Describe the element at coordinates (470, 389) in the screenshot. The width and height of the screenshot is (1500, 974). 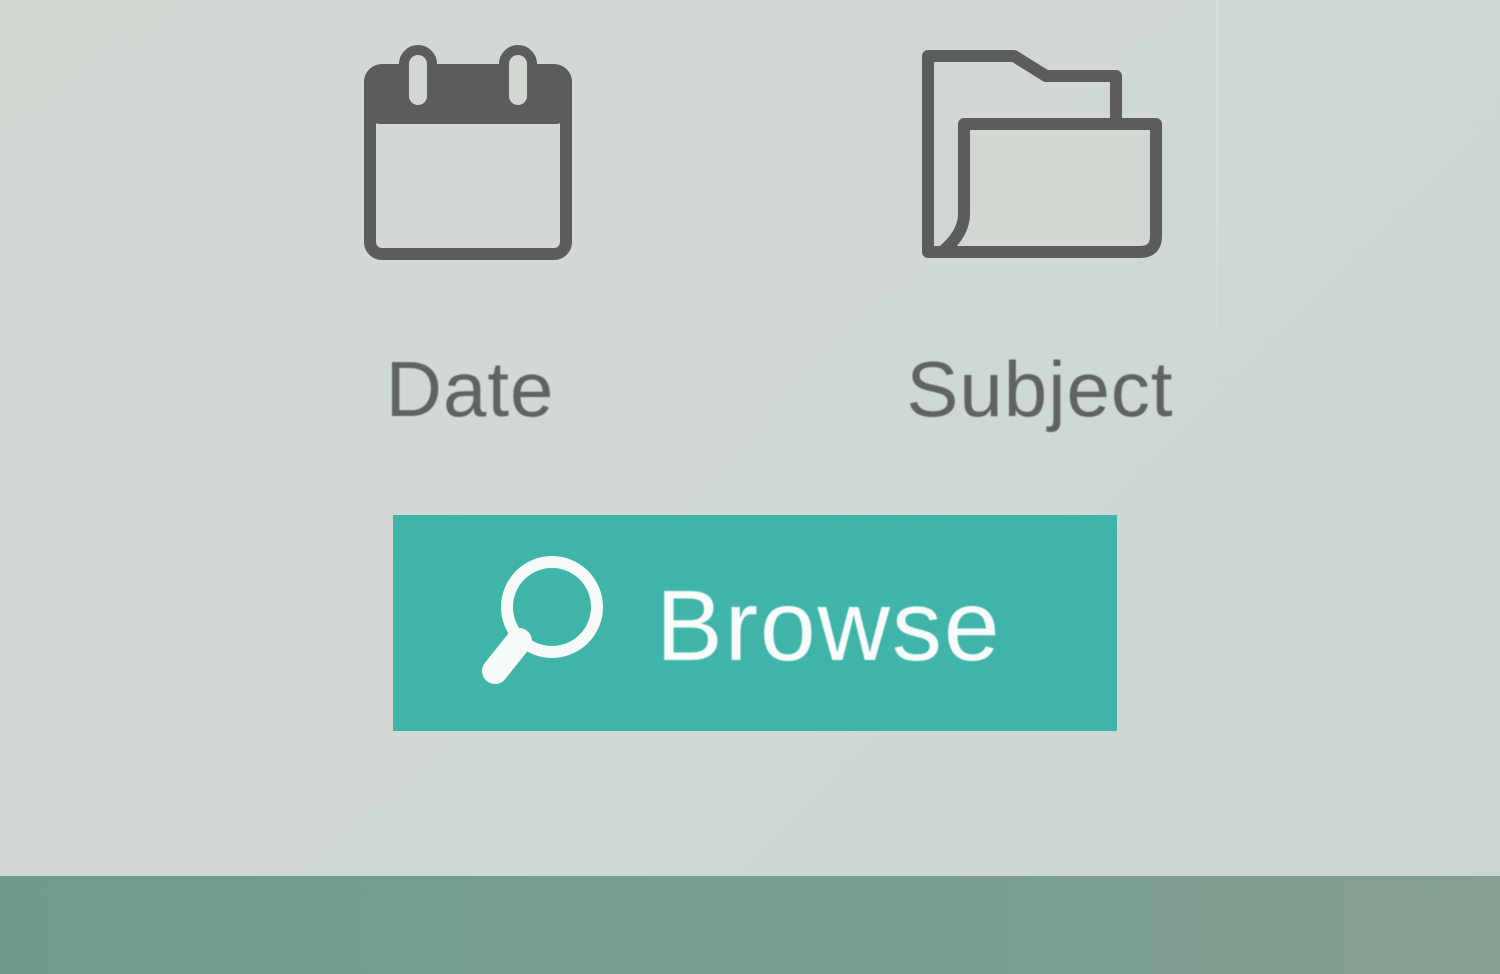
I see `browse-by-date-label: Date` at that location.